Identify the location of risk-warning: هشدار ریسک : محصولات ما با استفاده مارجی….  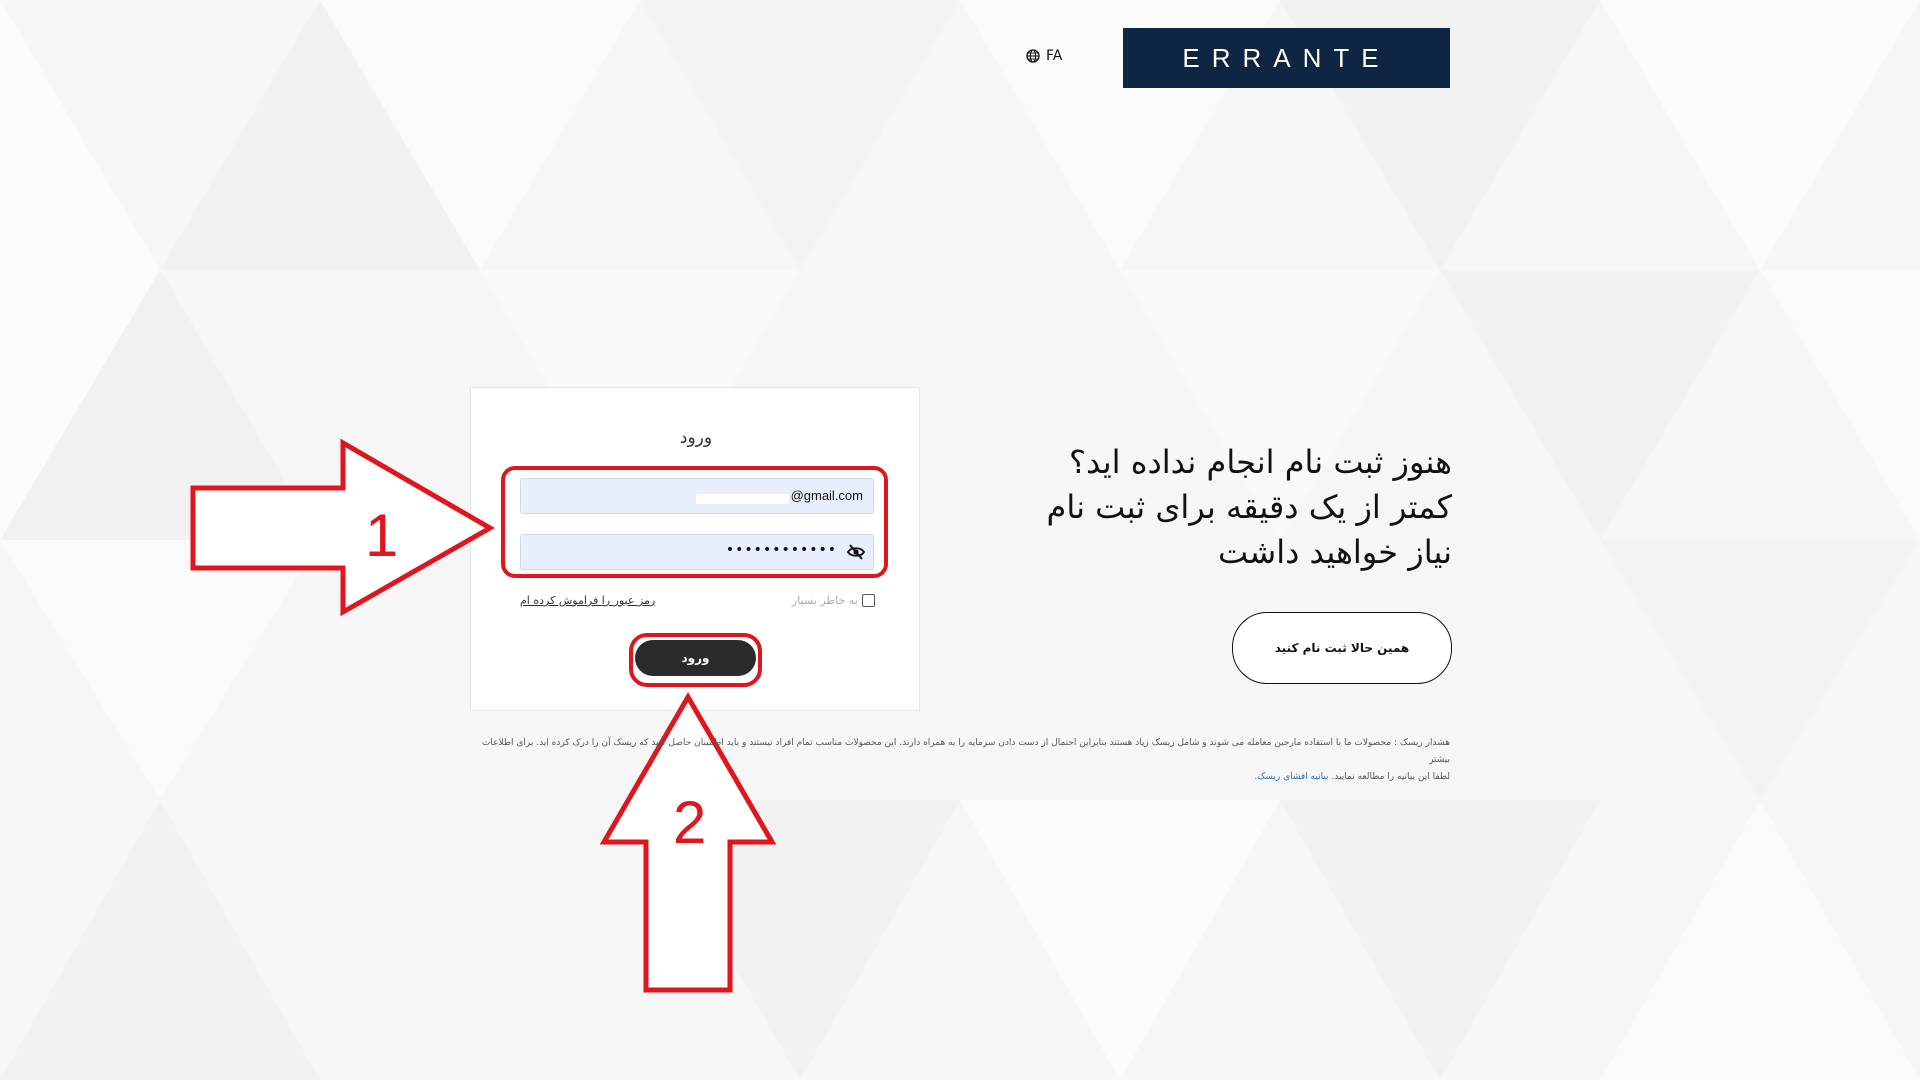
(960, 760).